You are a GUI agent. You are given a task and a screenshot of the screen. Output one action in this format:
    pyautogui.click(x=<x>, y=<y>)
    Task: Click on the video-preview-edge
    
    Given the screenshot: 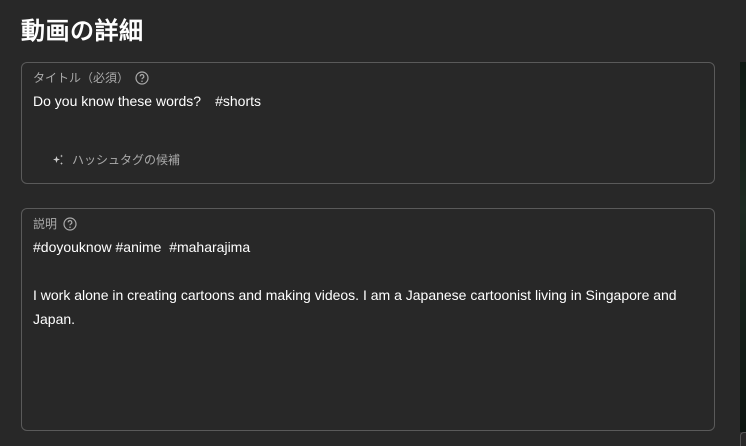 What is the action you would take?
    pyautogui.click(x=743, y=247)
    